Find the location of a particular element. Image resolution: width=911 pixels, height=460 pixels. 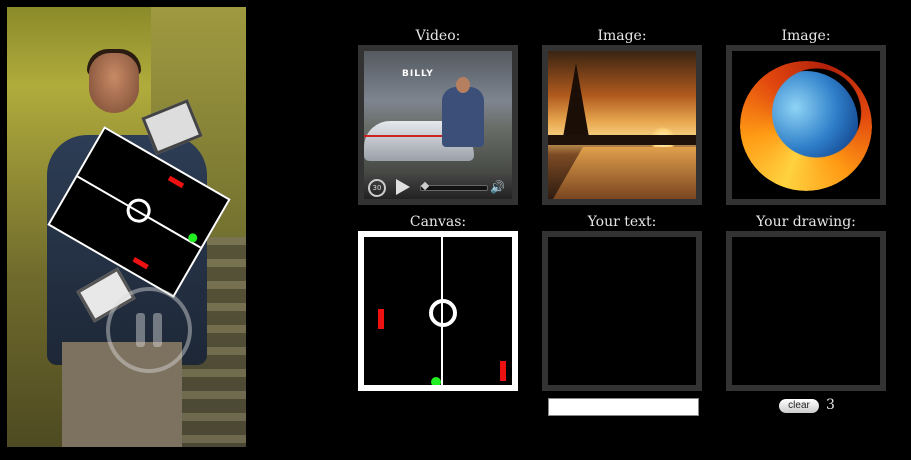

man-head is located at coordinates (463, 85).